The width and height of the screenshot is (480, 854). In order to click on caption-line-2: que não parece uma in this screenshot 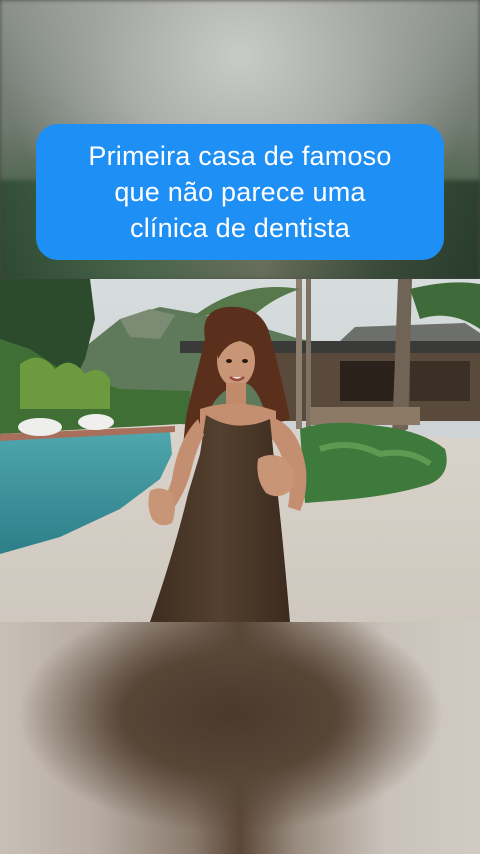, I will do `click(240, 192)`.